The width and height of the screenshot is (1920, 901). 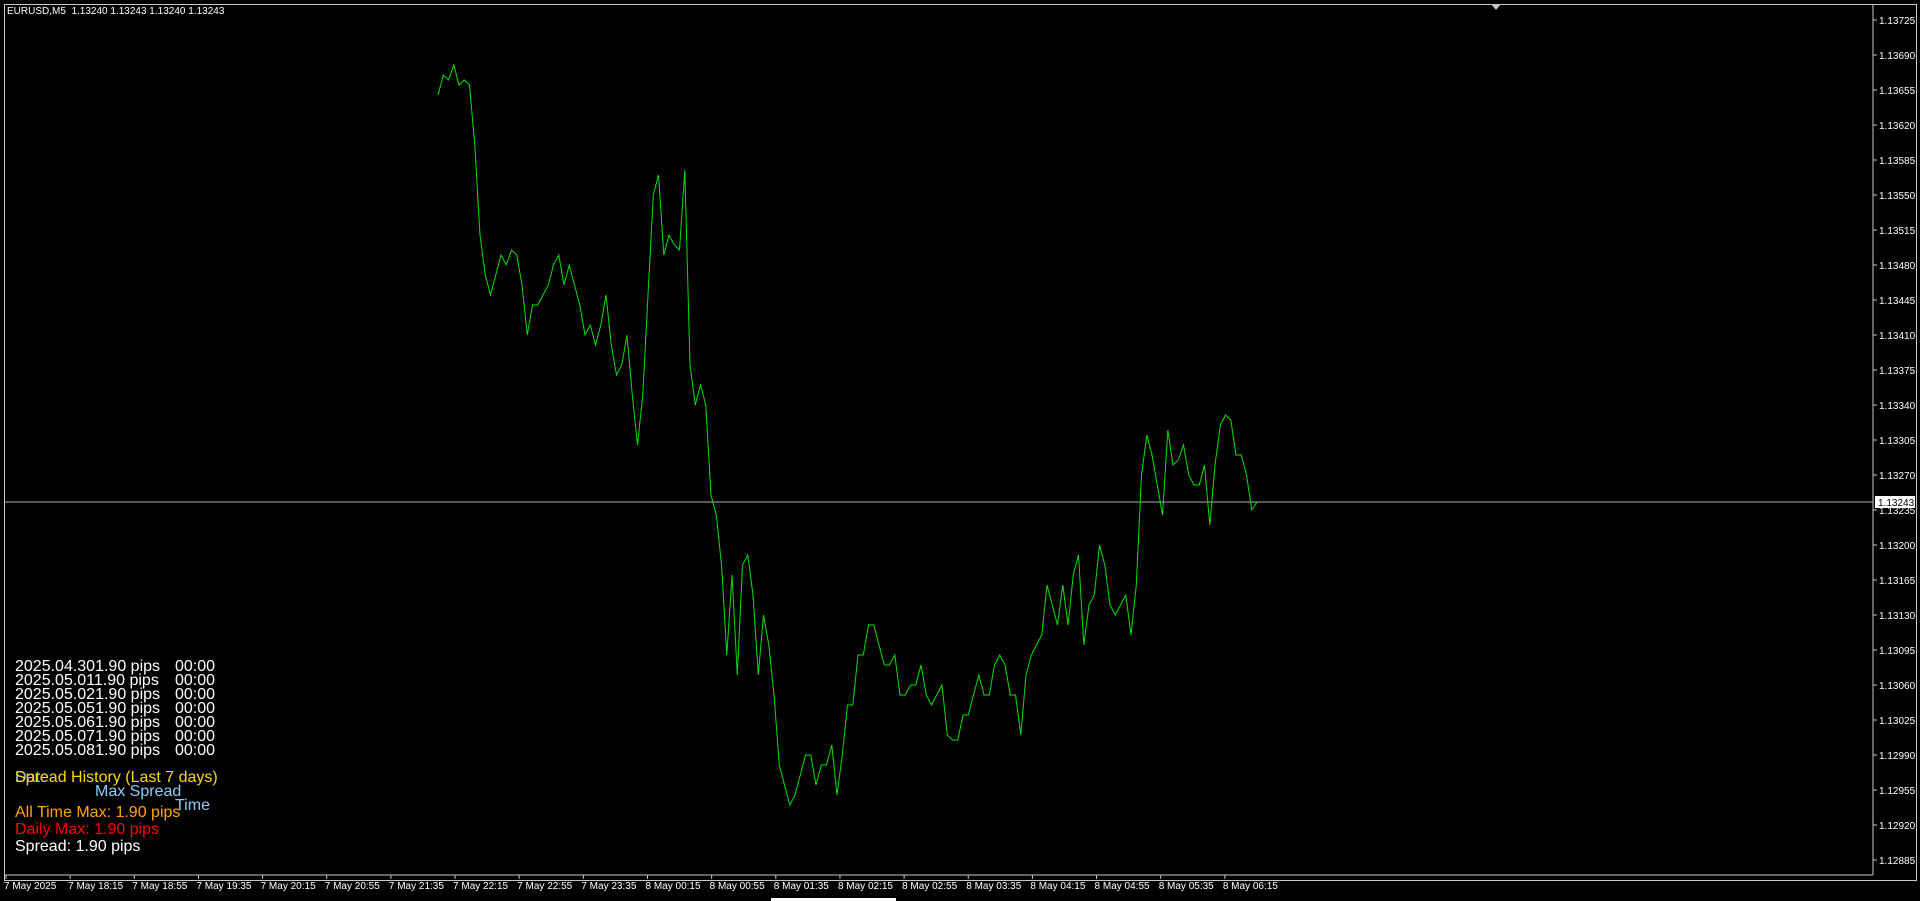 I want to click on current-spread: Spread: 1.90 pips, so click(x=78, y=846).